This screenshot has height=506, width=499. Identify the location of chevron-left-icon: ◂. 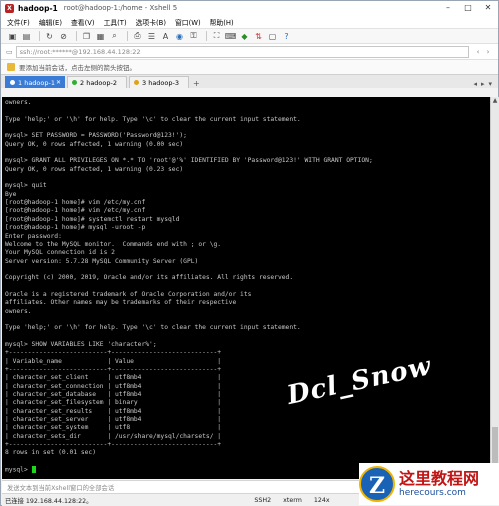
(475, 84).